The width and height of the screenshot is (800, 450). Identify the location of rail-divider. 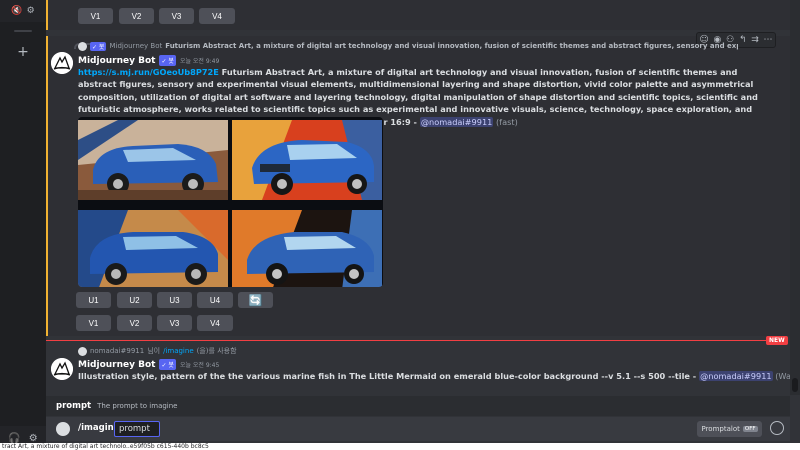
(23, 31).